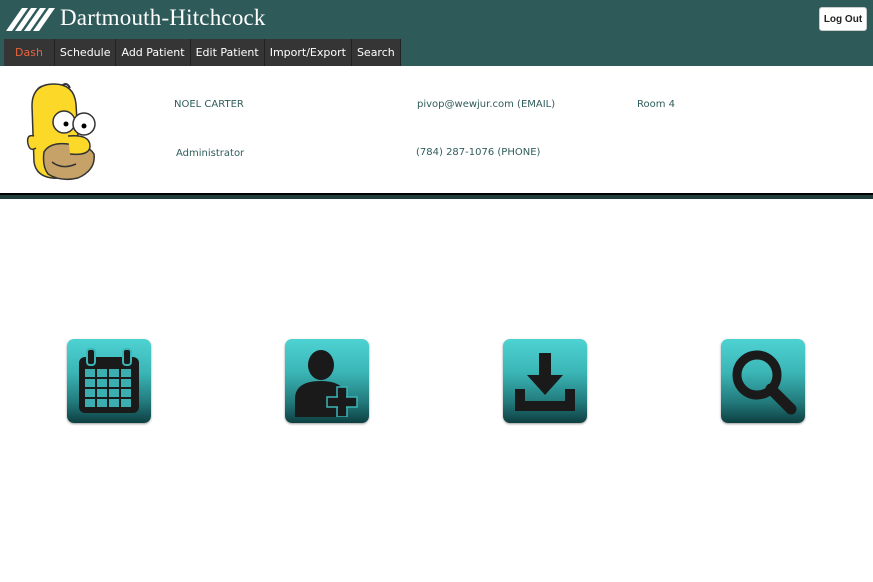 The height and width of the screenshot is (582, 873). I want to click on profile-room: Room 4, so click(656, 104).